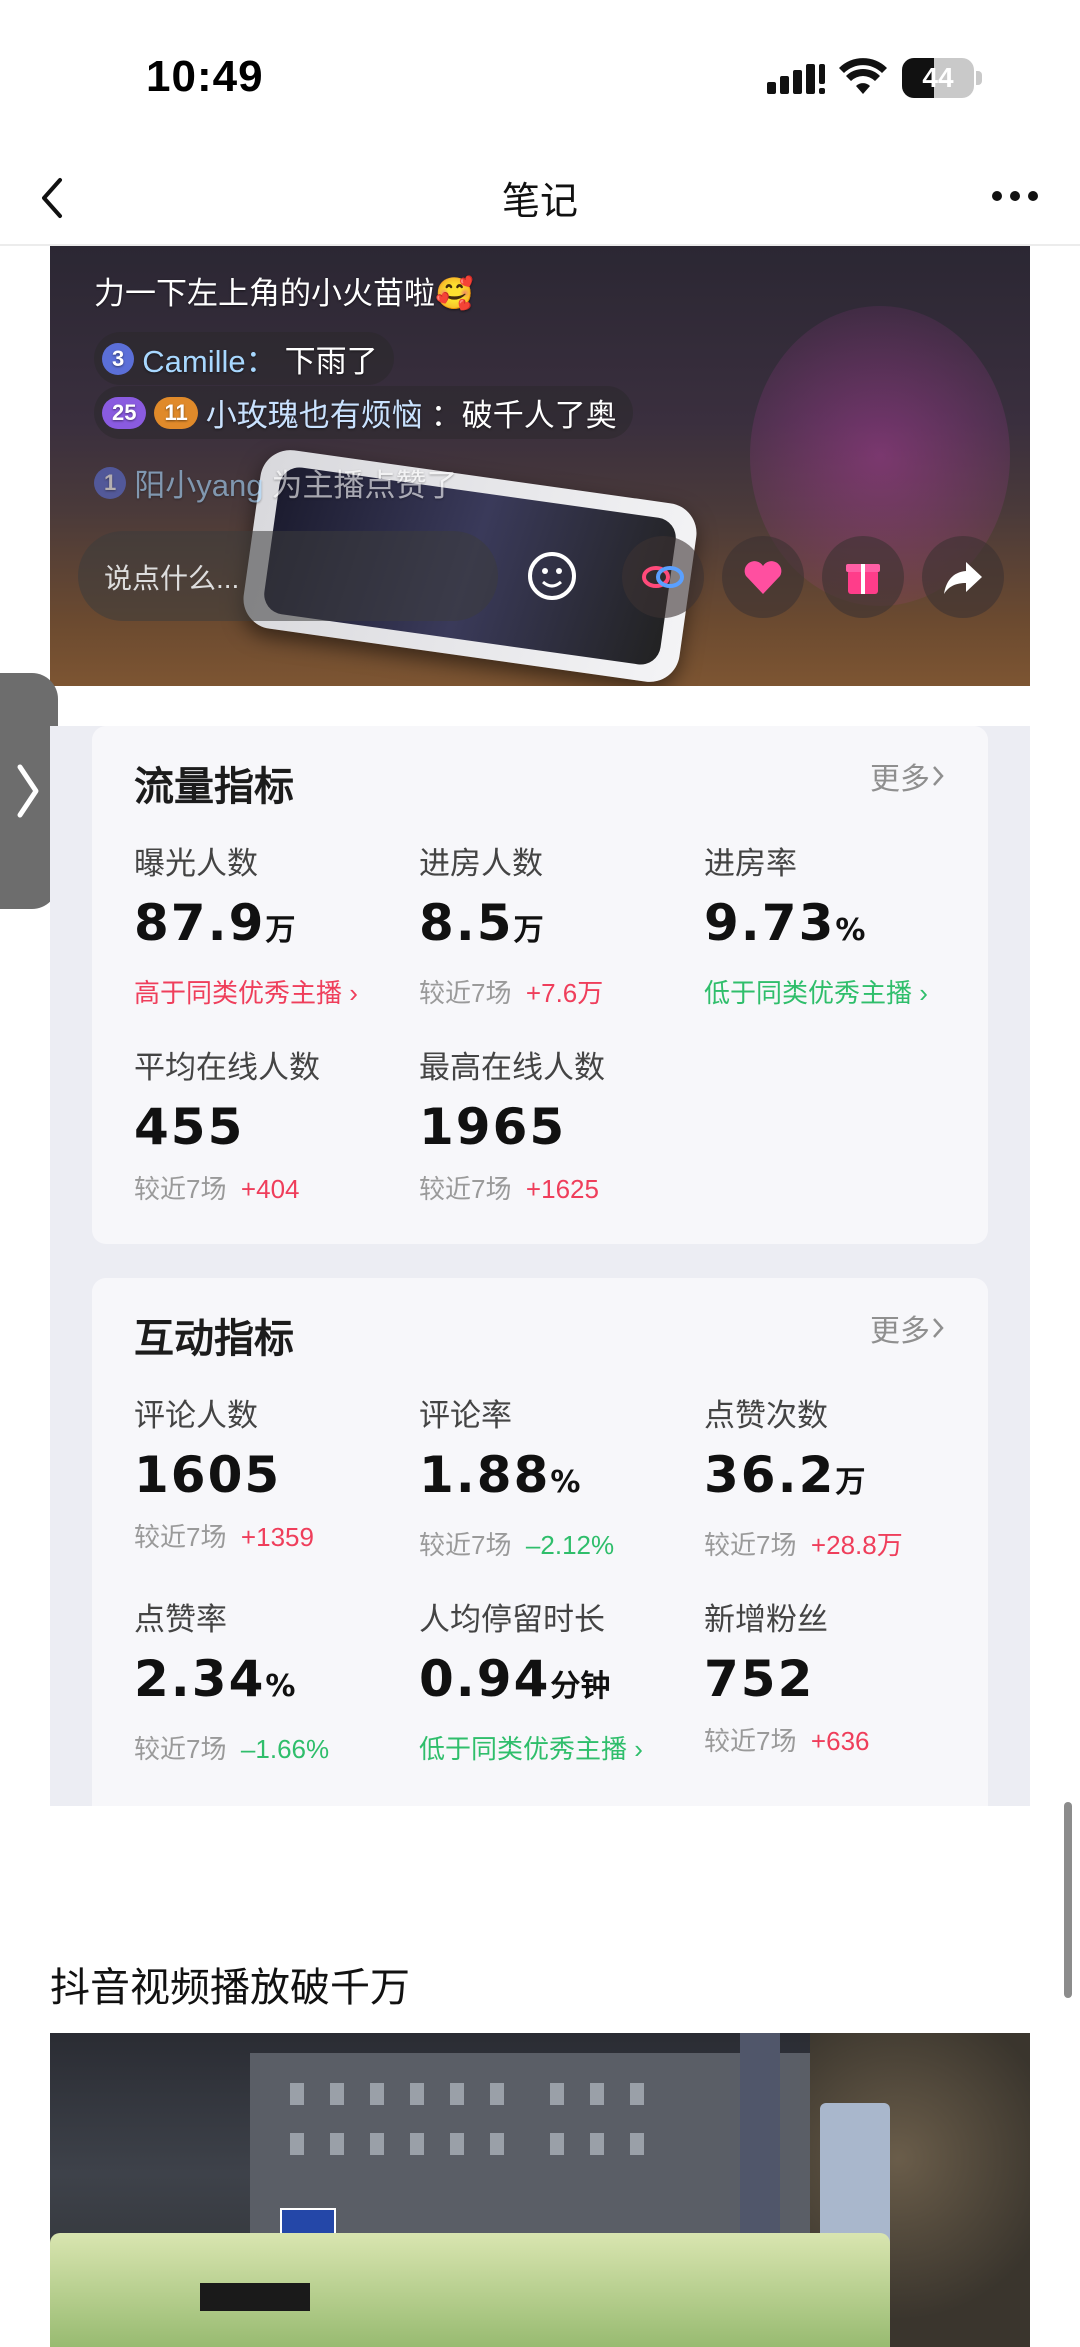  I want to click on chat-username: Camille：, so click(209, 361).